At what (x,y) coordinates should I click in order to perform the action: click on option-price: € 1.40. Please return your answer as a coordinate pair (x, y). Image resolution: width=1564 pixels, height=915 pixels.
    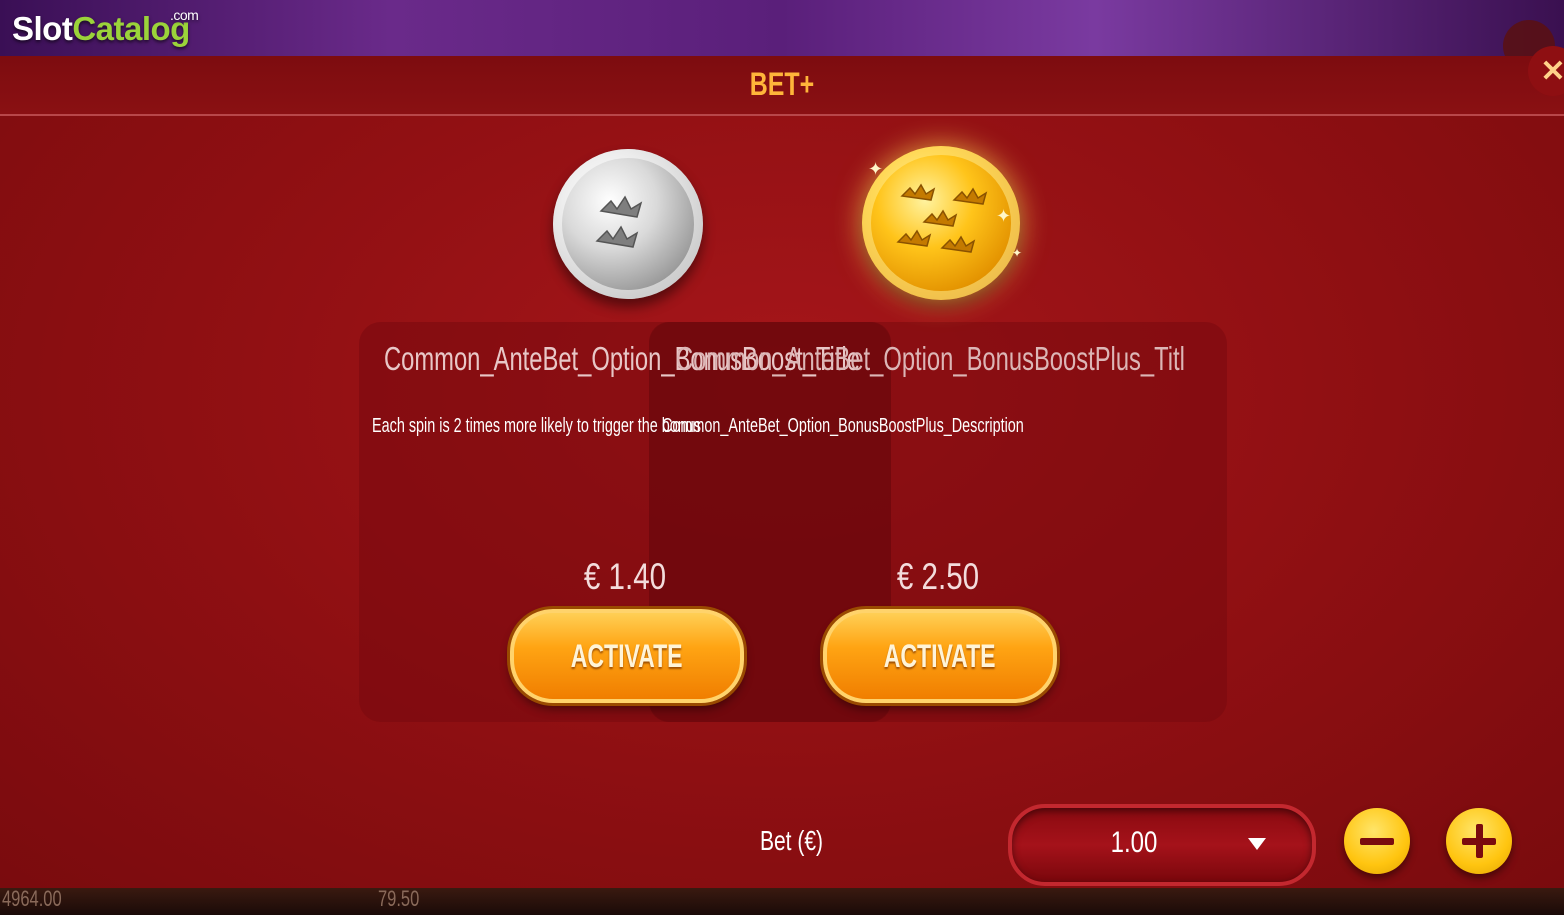
    Looking at the image, I should click on (625, 576).